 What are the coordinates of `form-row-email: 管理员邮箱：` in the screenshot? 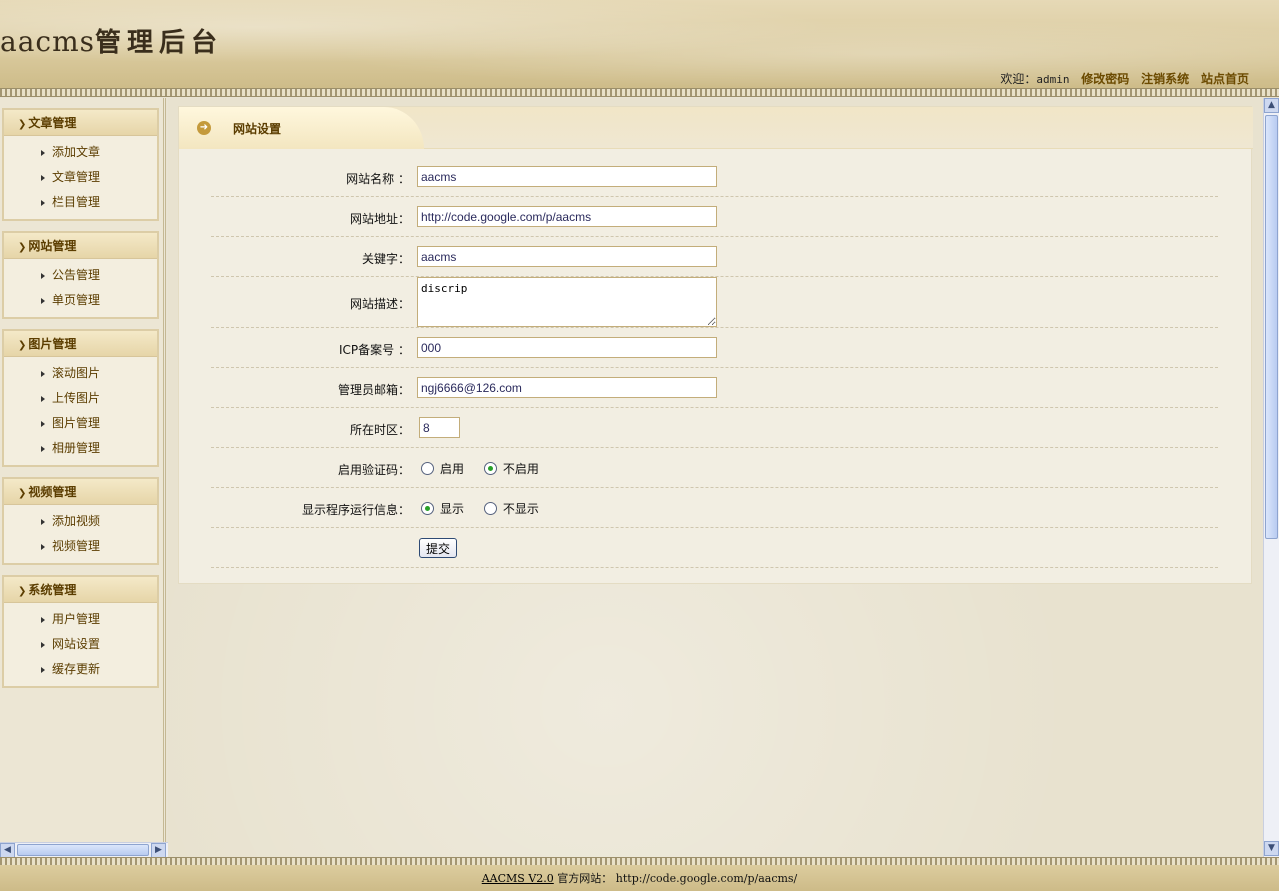 It's located at (714, 388).